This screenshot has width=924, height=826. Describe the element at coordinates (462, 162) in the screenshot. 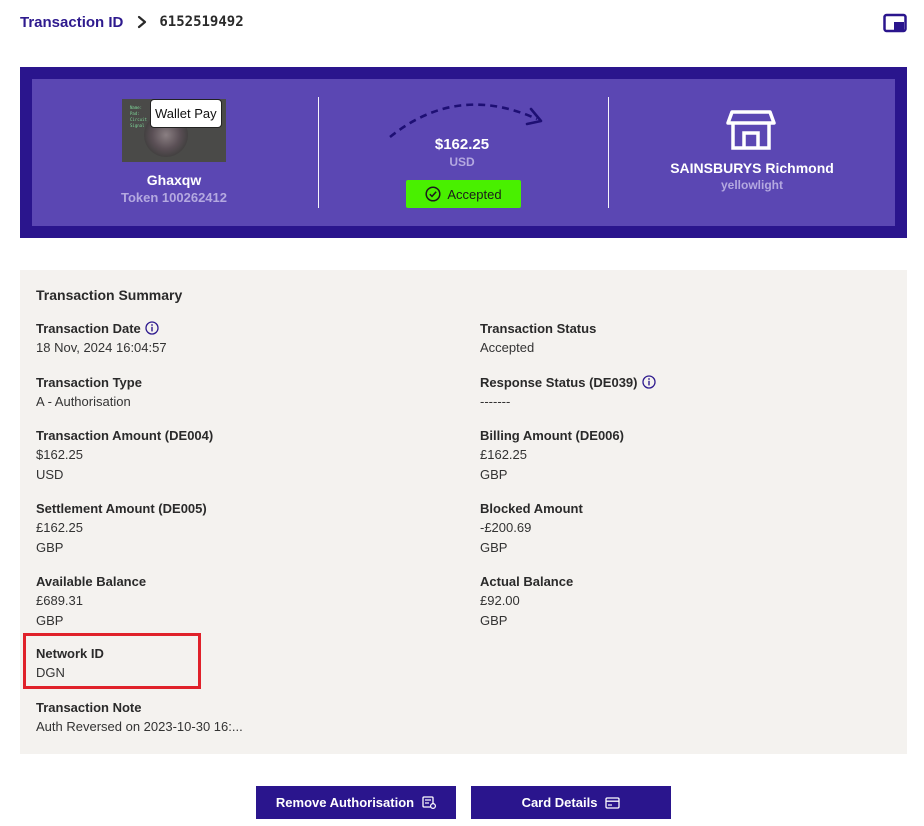

I see `transaction-currency: USD` at that location.